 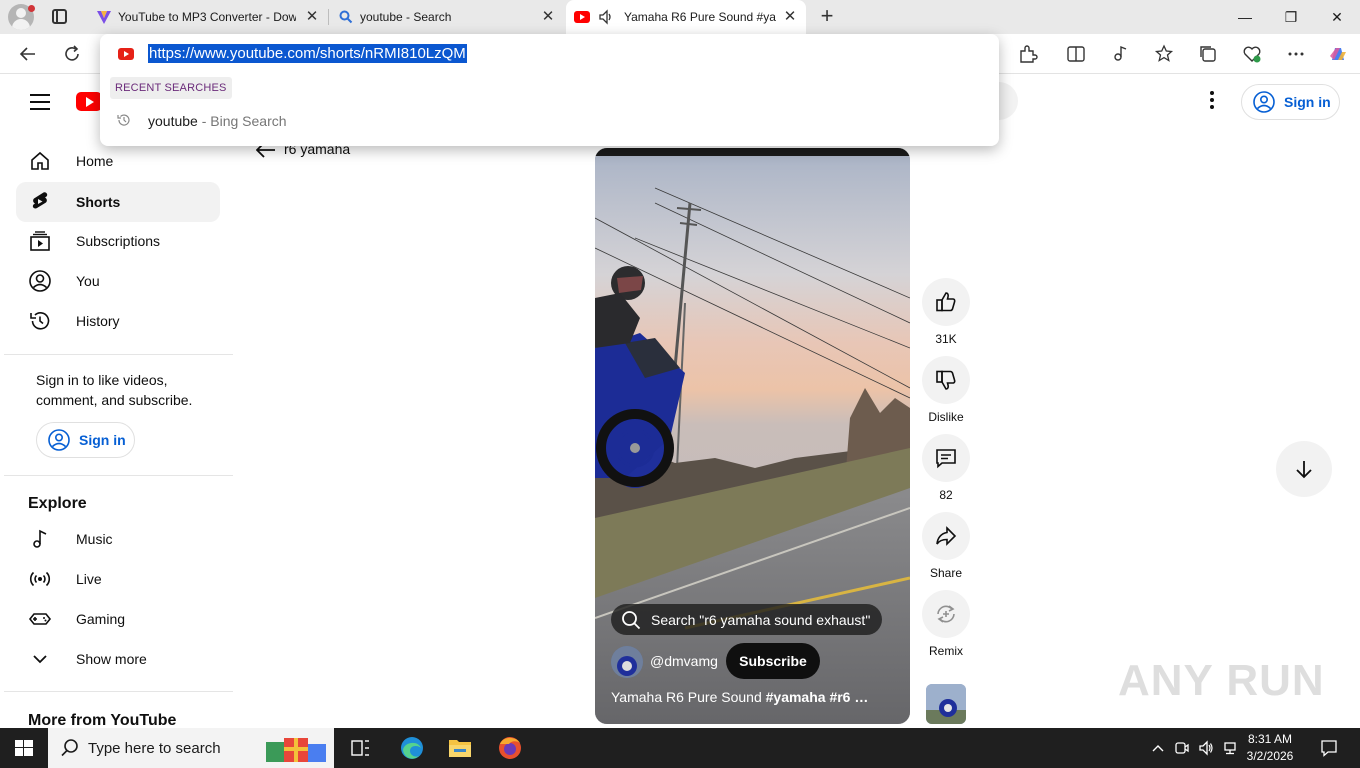 What do you see at coordinates (89, 101) in the screenshot?
I see `youtube-logo` at bounding box center [89, 101].